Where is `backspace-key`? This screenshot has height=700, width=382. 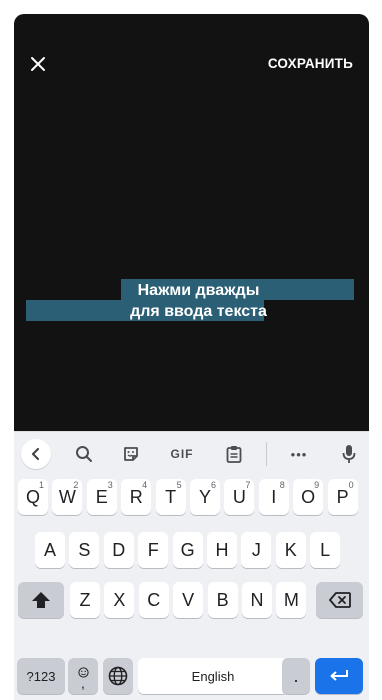 backspace-key is located at coordinates (339, 600).